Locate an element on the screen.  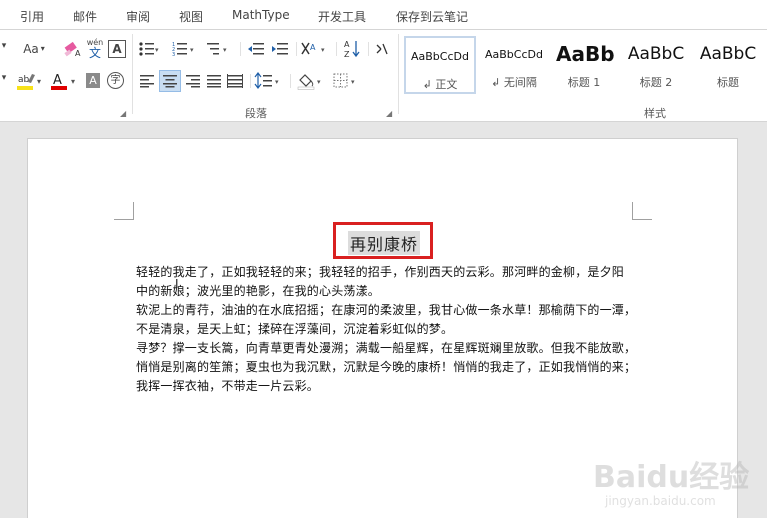
paint-bucket-icon: ▾ is located at coordinates (309, 82).